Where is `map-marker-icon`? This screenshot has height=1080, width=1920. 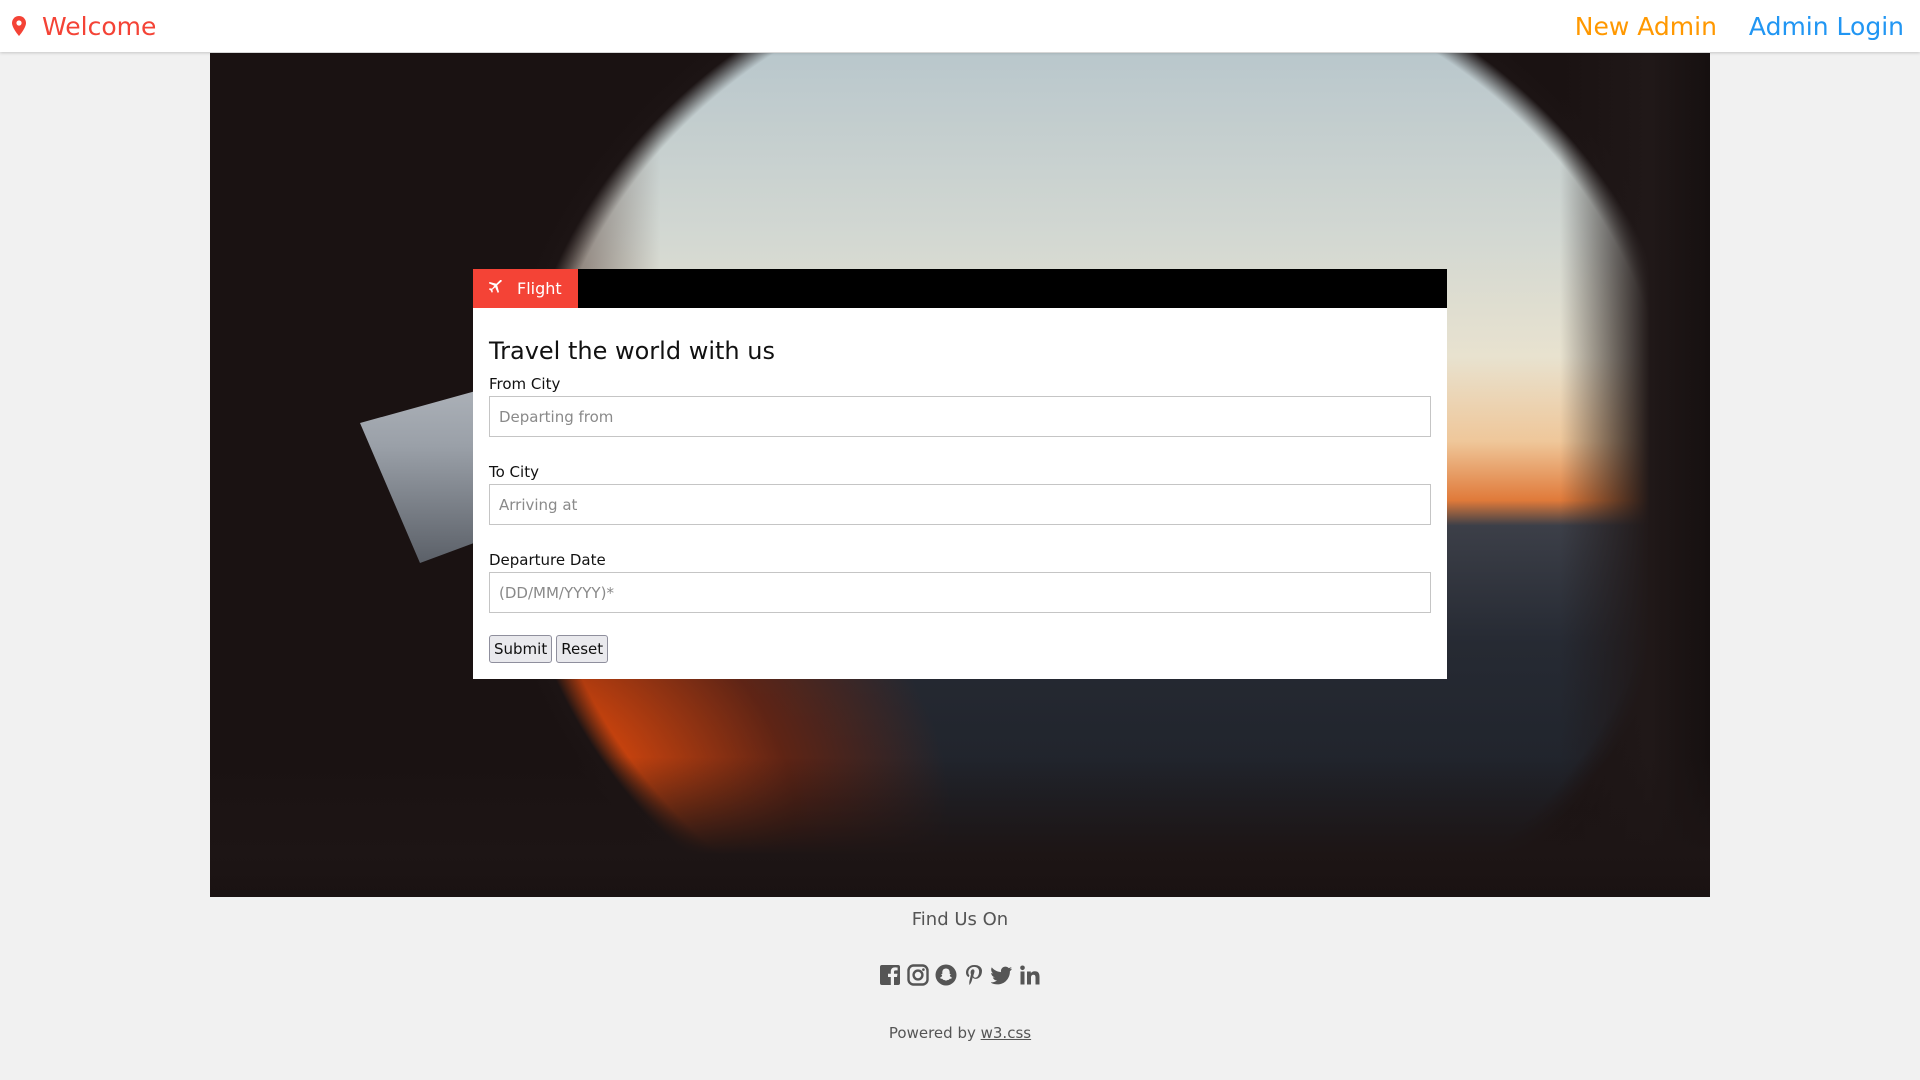 map-marker-icon is located at coordinates (19, 26).